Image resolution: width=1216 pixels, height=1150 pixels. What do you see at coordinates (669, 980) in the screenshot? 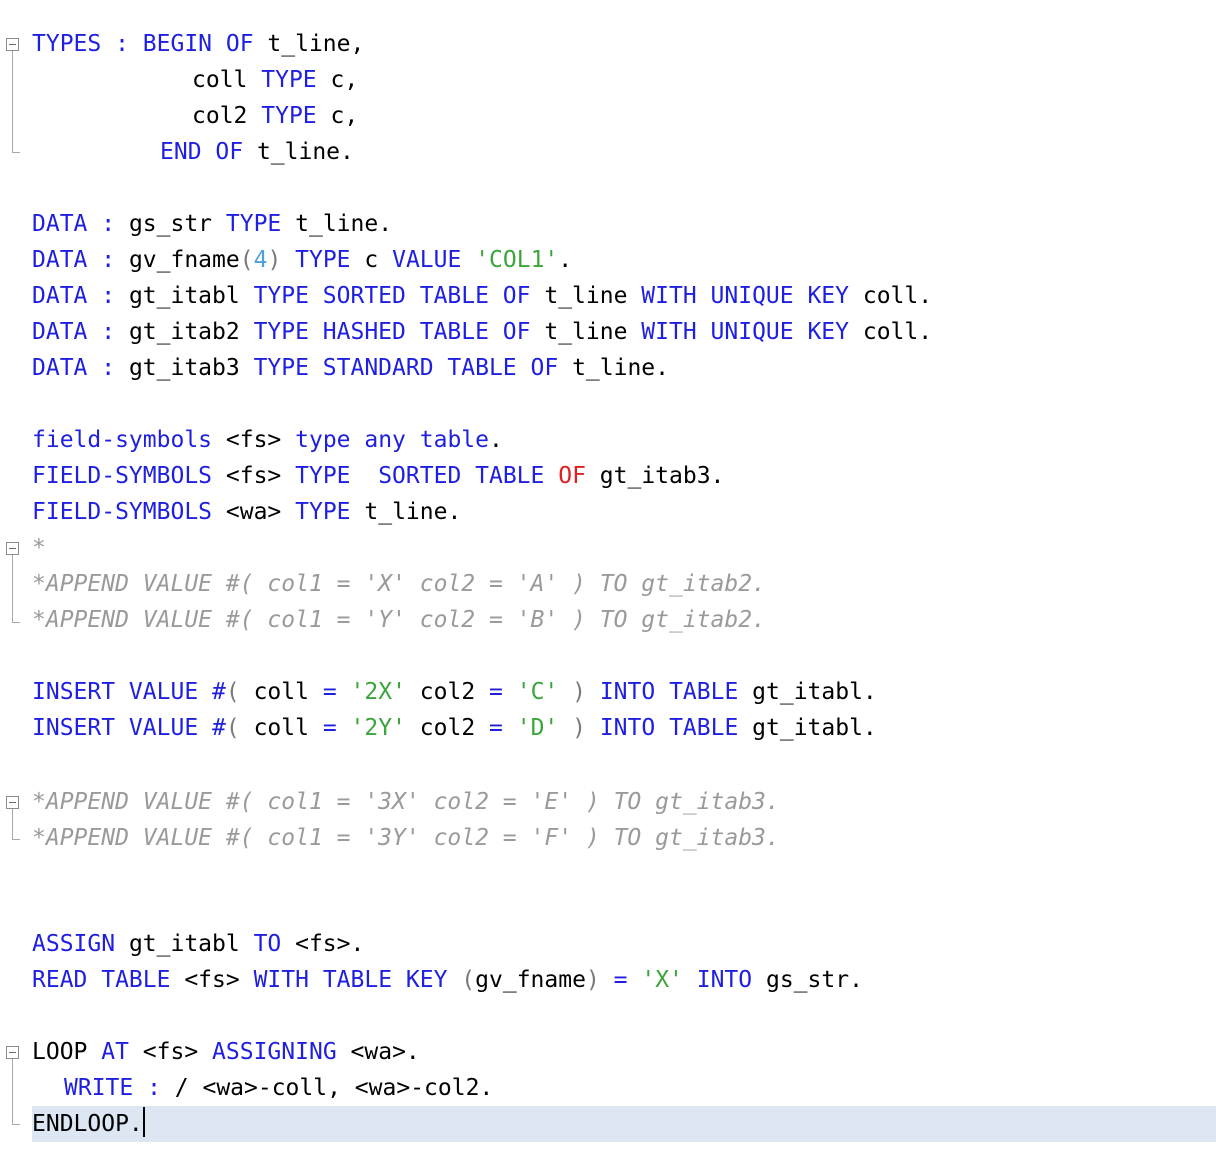
I see `code-token: 'X'` at bounding box center [669, 980].